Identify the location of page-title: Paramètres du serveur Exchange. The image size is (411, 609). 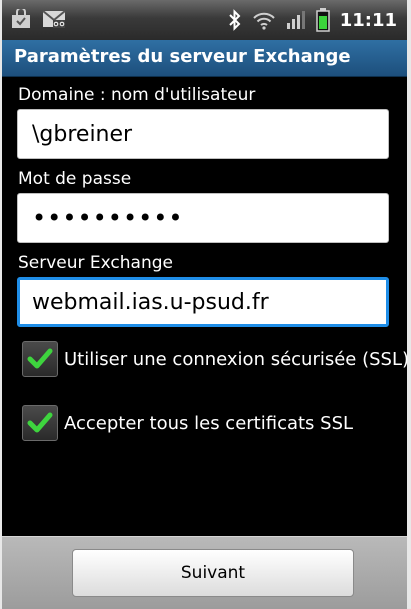
(182, 56).